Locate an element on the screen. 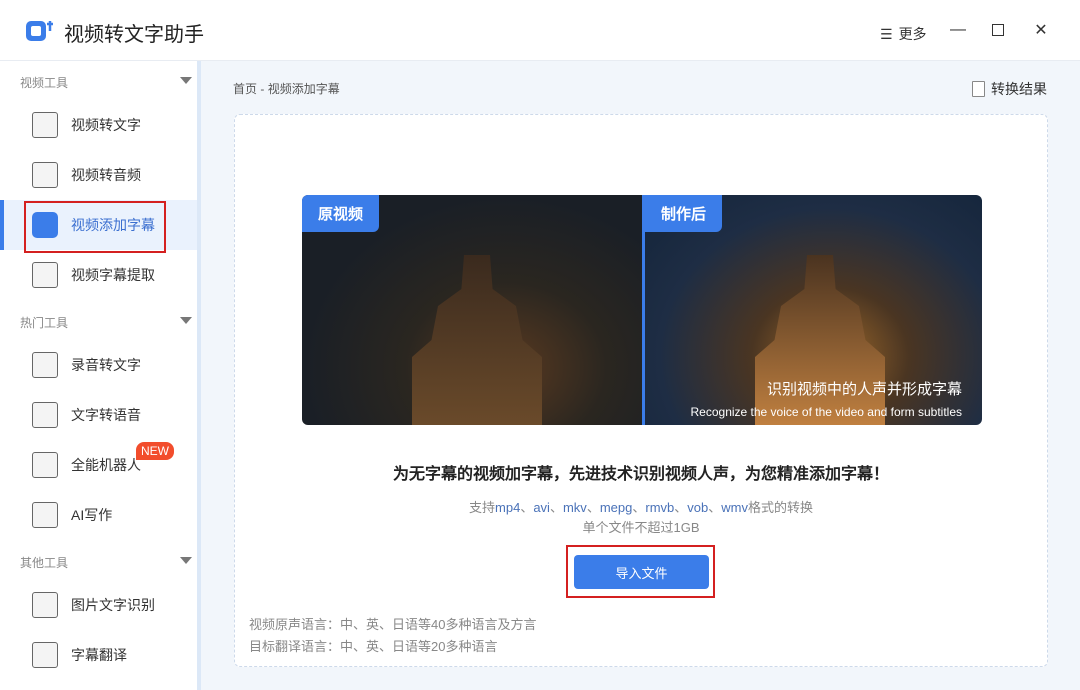  sidebar-item-video-to-text: 视频转文字 is located at coordinates (98, 125).